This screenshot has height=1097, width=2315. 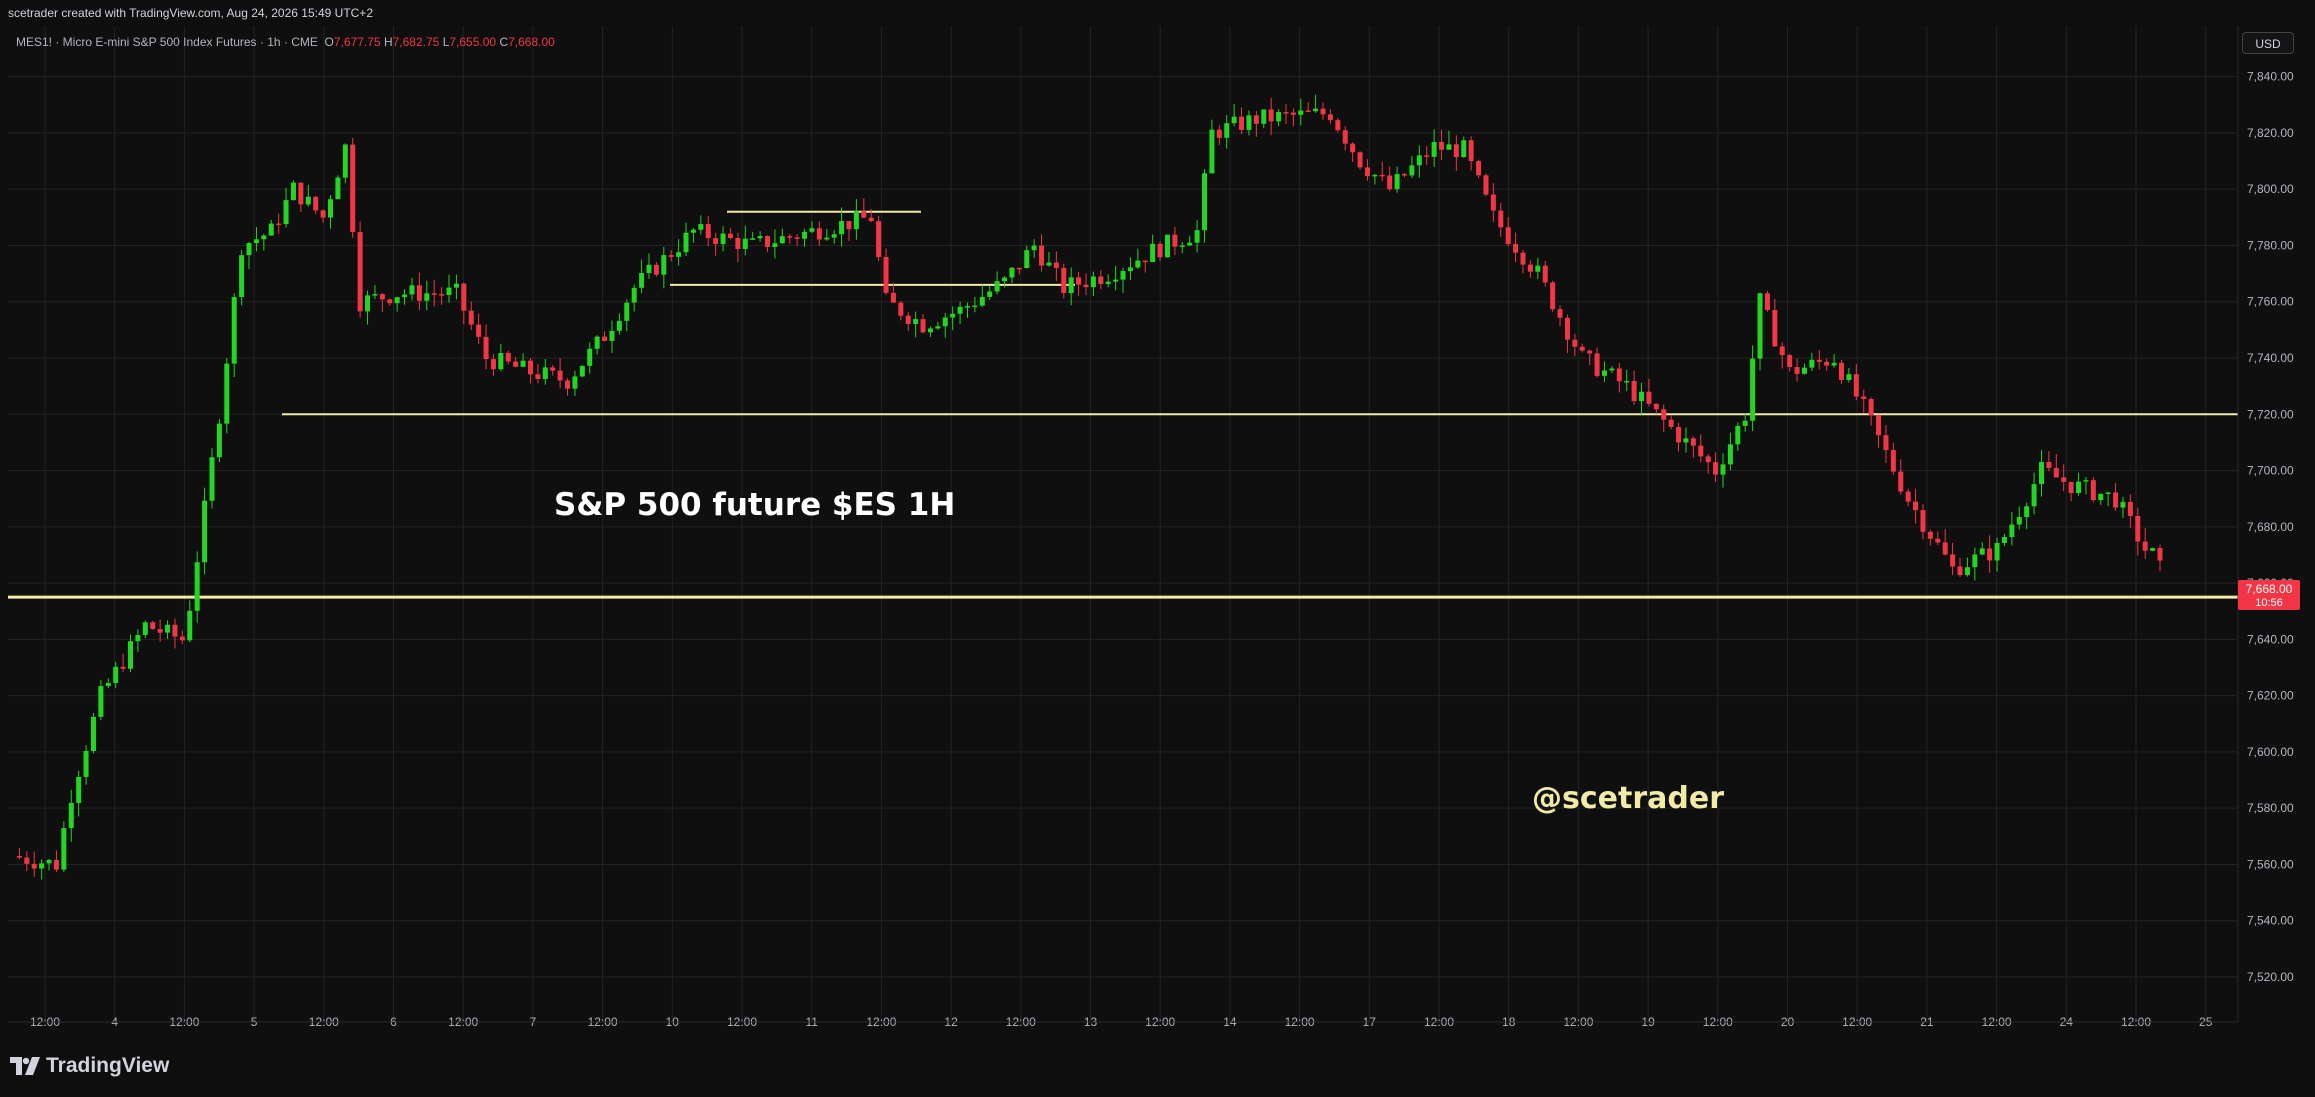 I want to click on open-value: 7,677.75, so click(x=357, y=42).